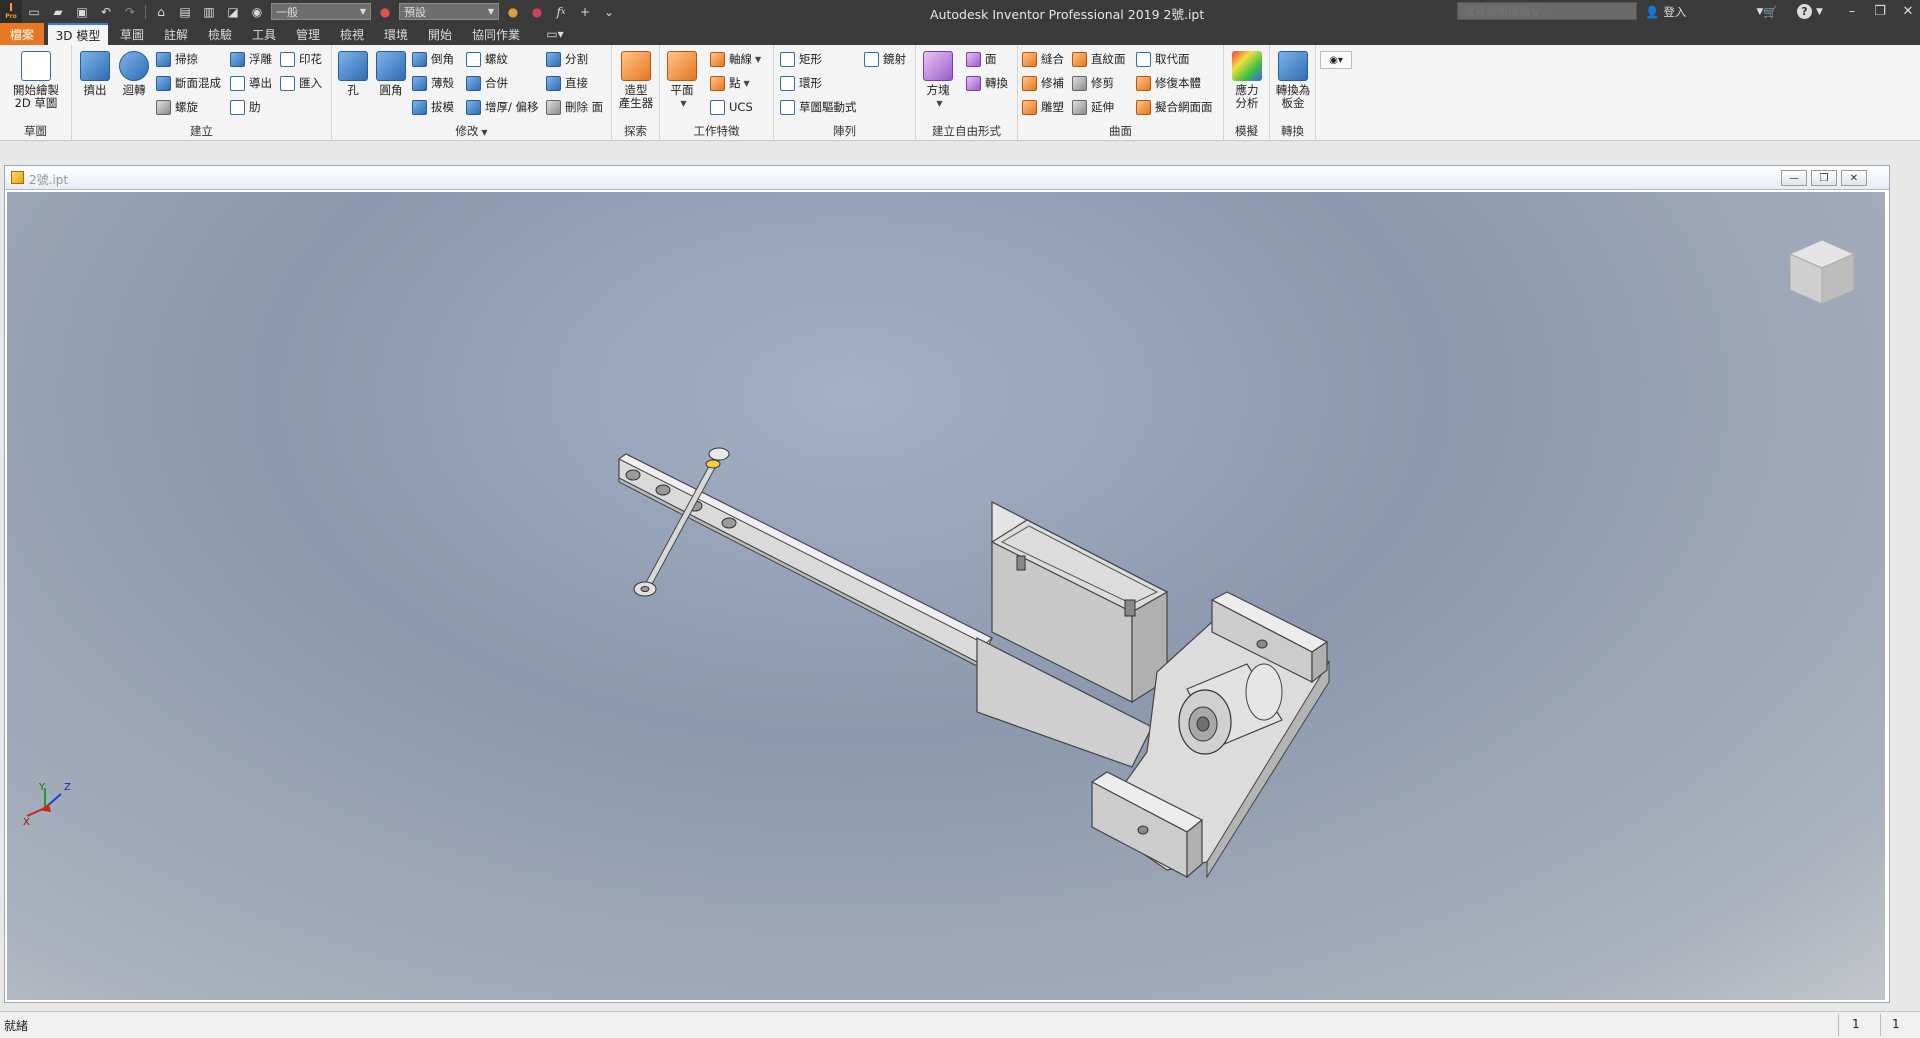 The width and height of the screenshot is (1920, 1038). I want to click on tab-sketch: 草圖, so click(132, 34).